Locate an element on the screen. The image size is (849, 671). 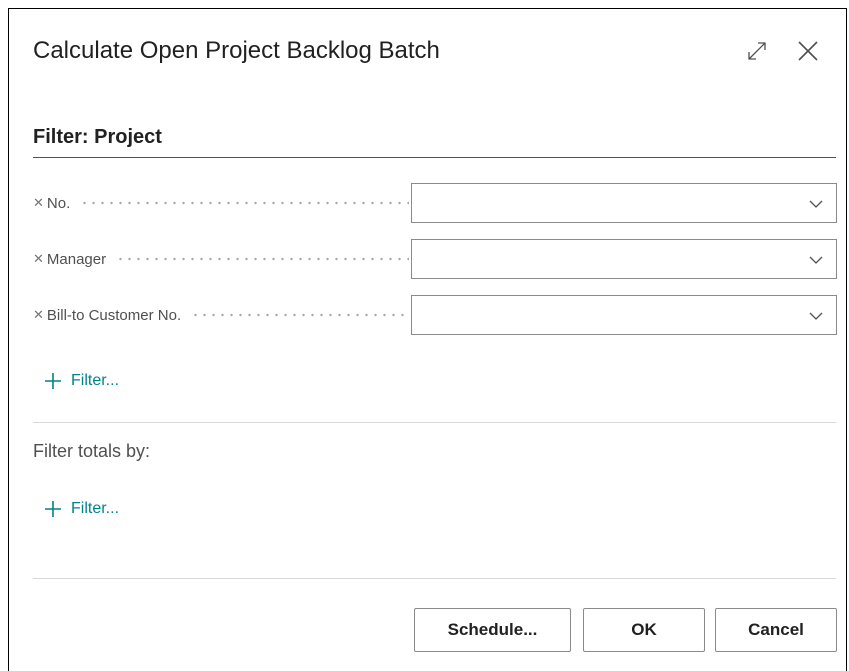
expand-button is located at coordinates (757, 51).